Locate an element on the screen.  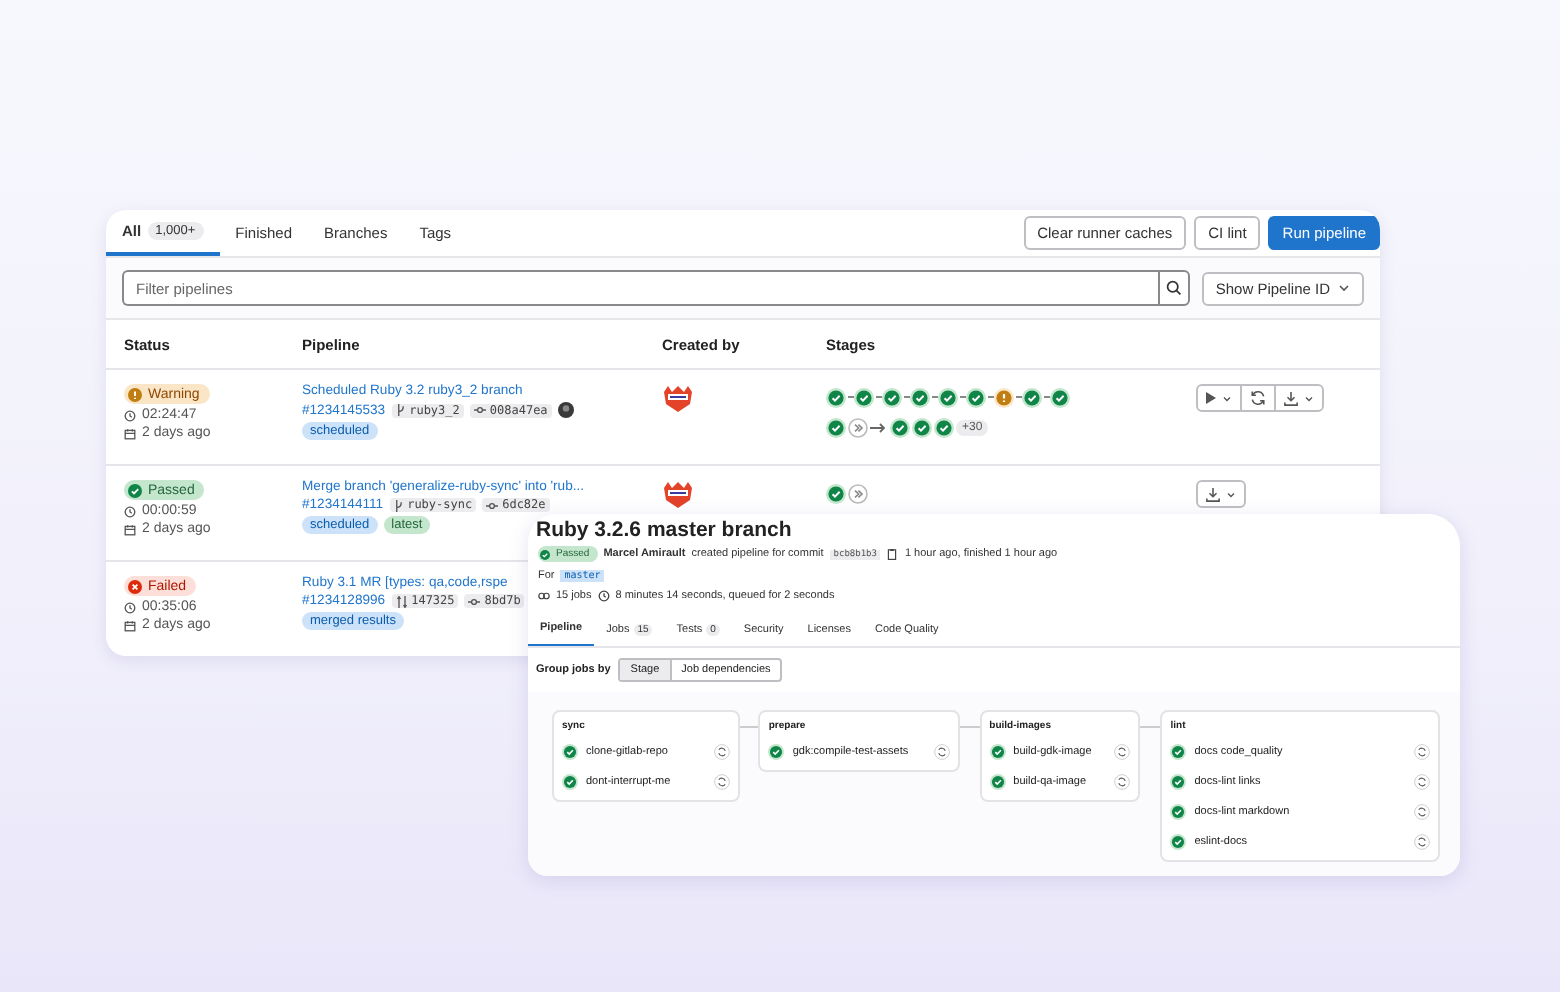
search-icon is located at coordinates (1173, 288).